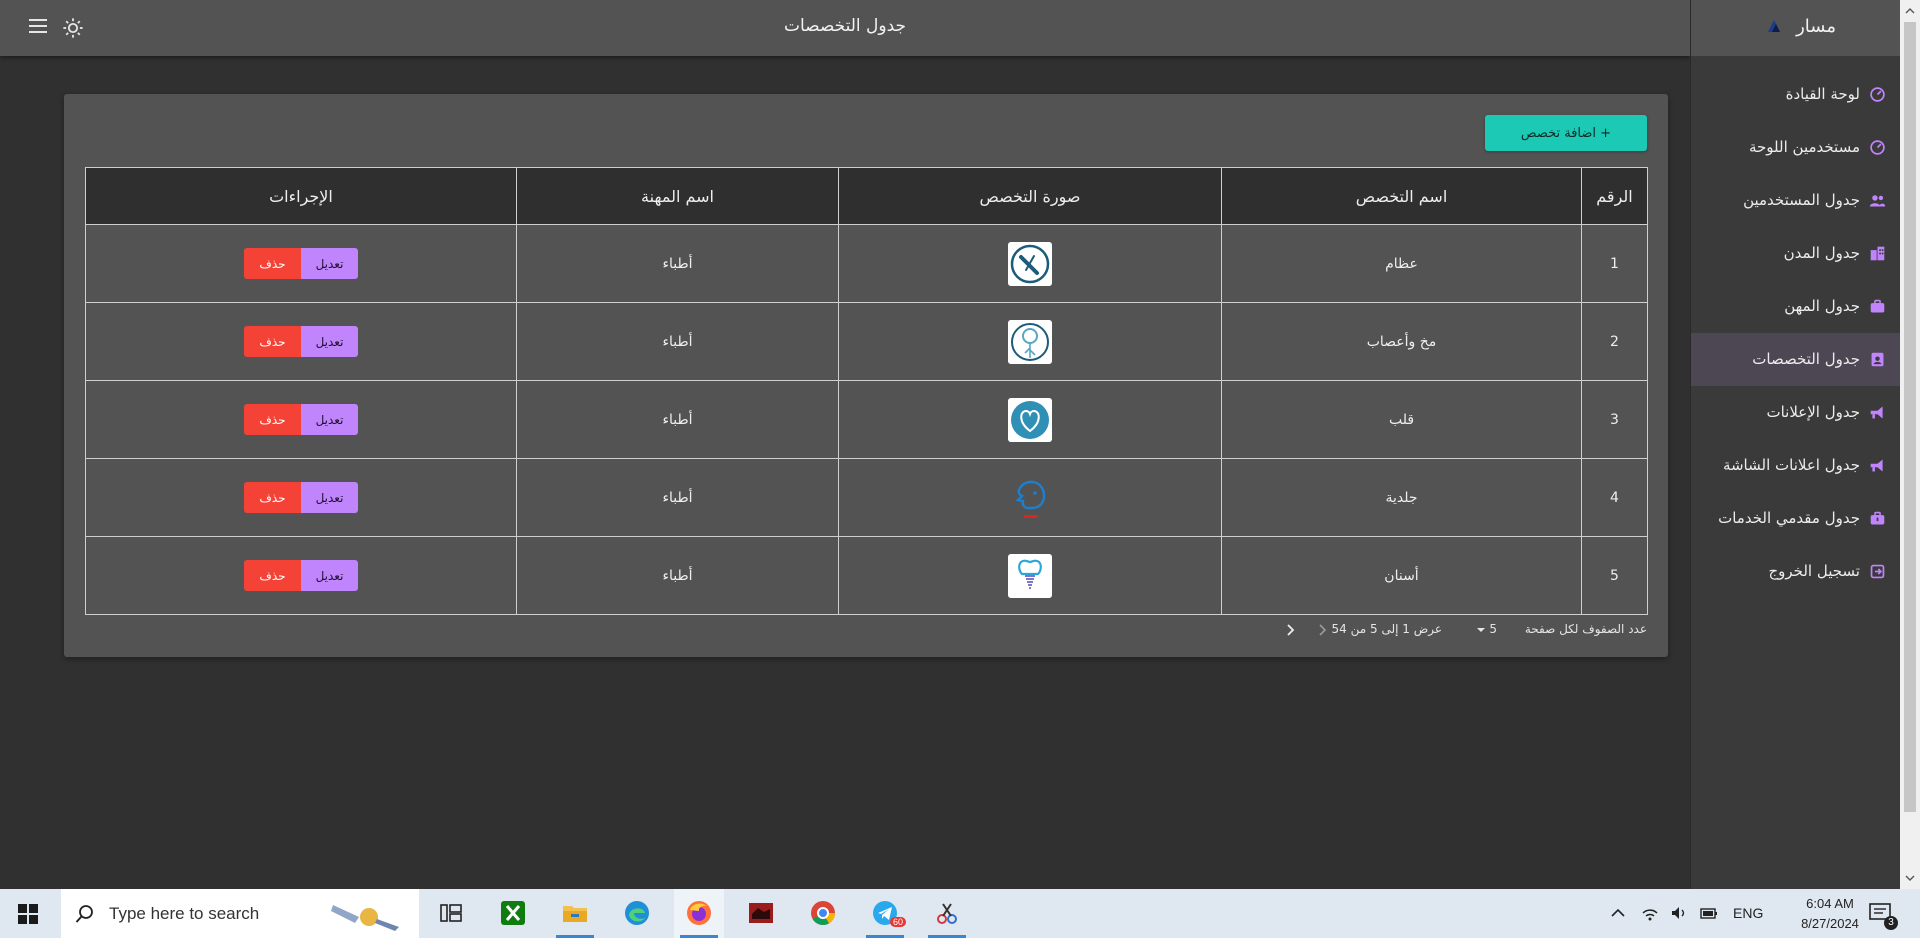  I want to click on battery-icon, so click(1709, 913).